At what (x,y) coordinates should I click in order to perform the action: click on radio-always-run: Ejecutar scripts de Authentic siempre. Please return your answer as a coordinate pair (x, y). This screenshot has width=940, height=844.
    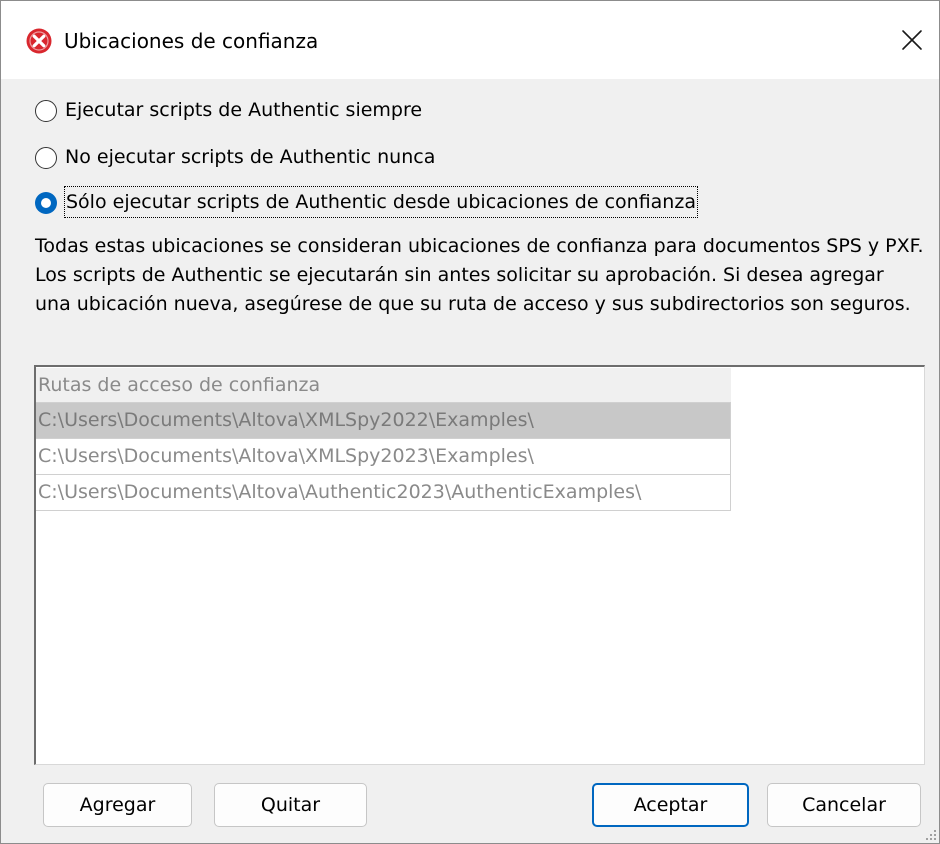
    Looking at the image, I should click on (255, 110).